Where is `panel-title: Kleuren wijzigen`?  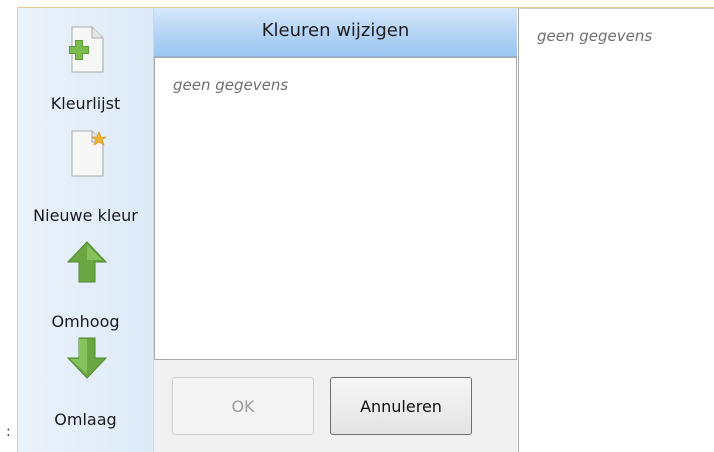 panel-title: Kleuren wijzigen is located at coordinates (335, 30).